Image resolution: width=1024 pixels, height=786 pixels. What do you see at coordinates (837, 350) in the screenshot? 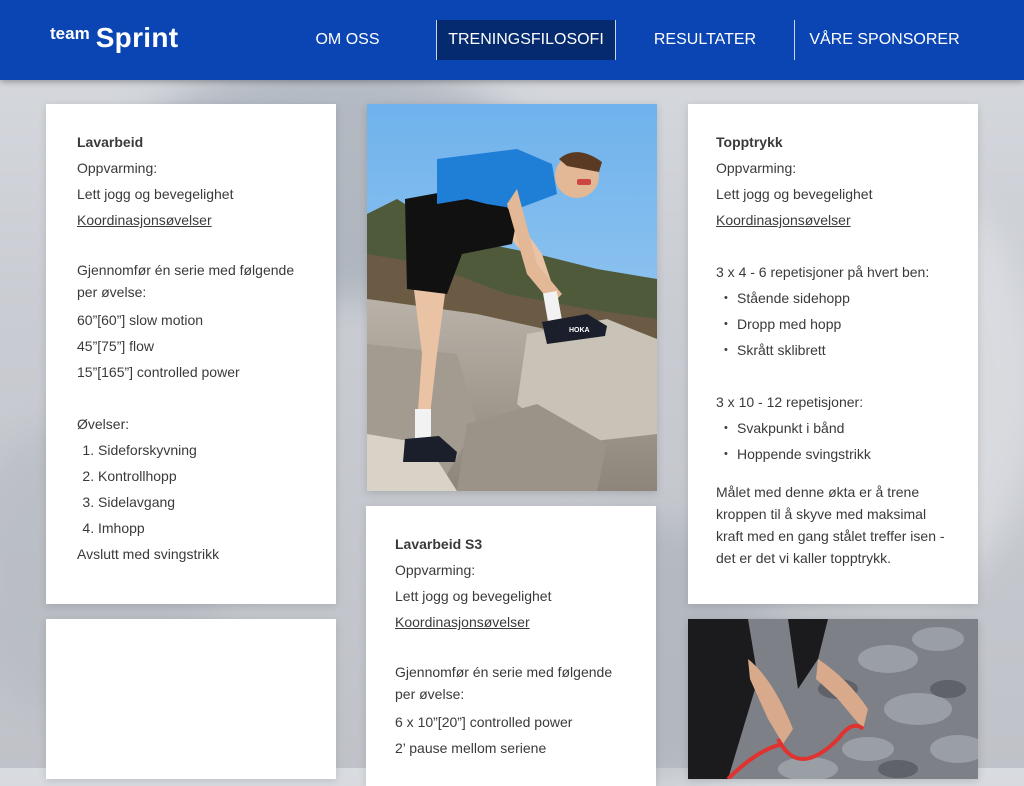
I see `list-item: Skrått sklibrett` at bounding box center [837, 350].